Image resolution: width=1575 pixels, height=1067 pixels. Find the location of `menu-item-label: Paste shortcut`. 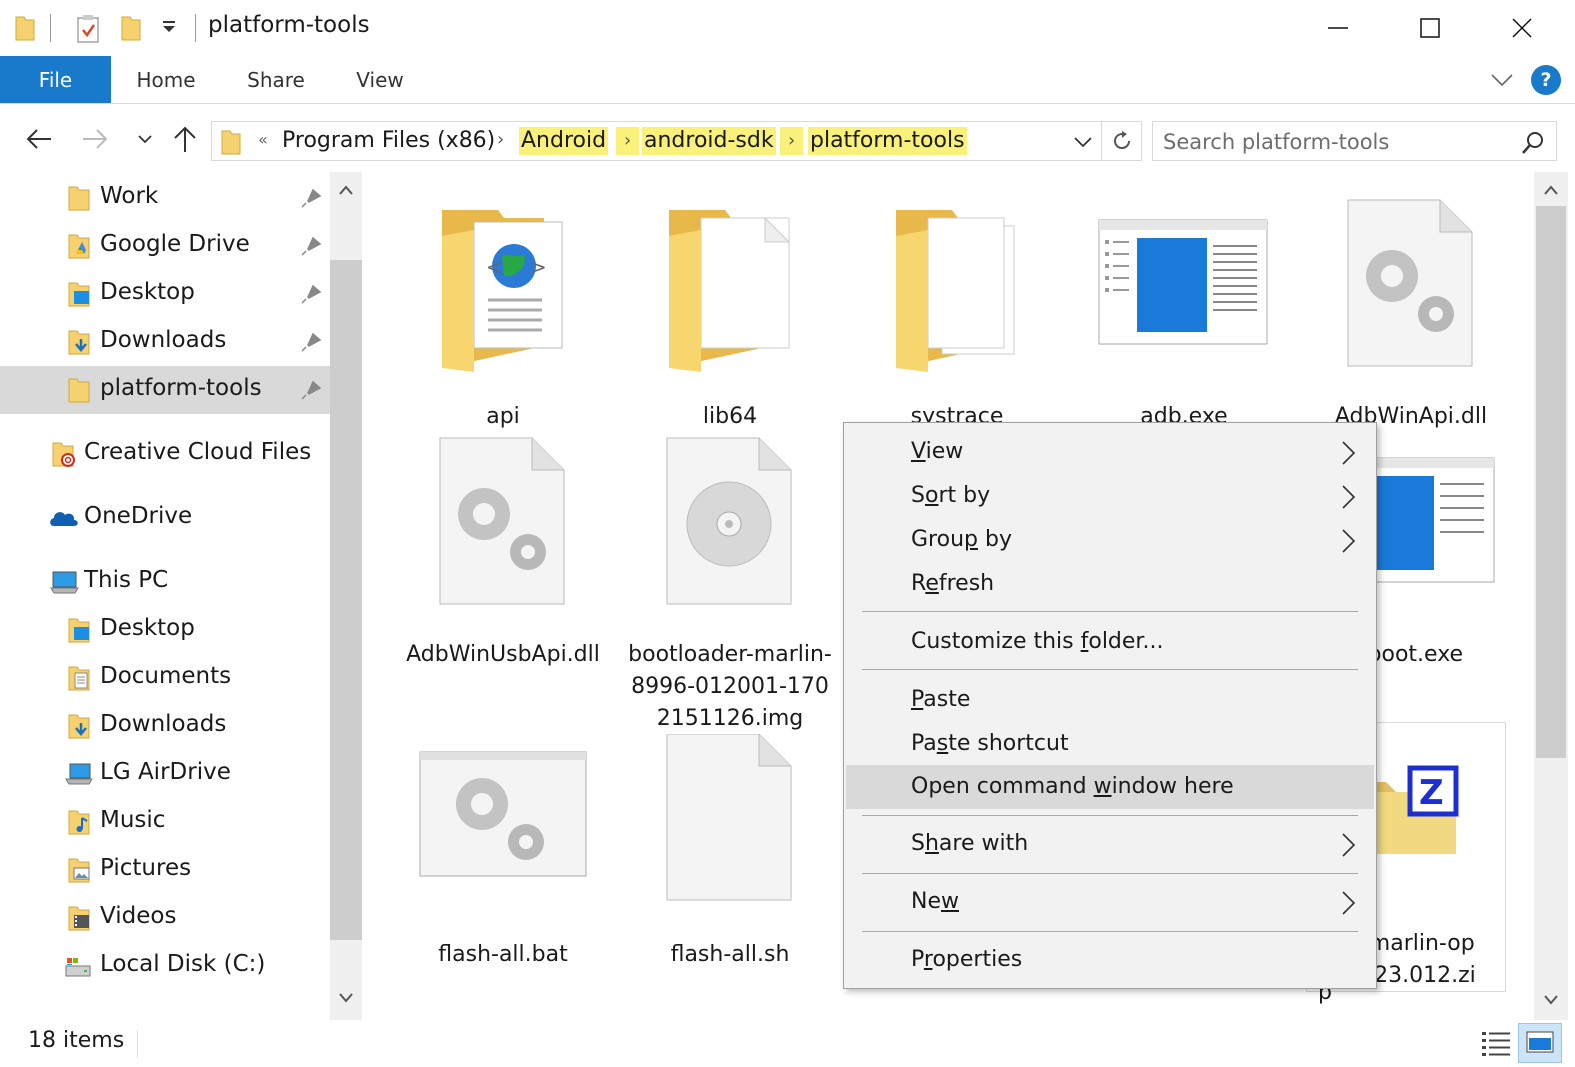

menu-item-label: Paste shortcut is located at coordinates (990, 743).